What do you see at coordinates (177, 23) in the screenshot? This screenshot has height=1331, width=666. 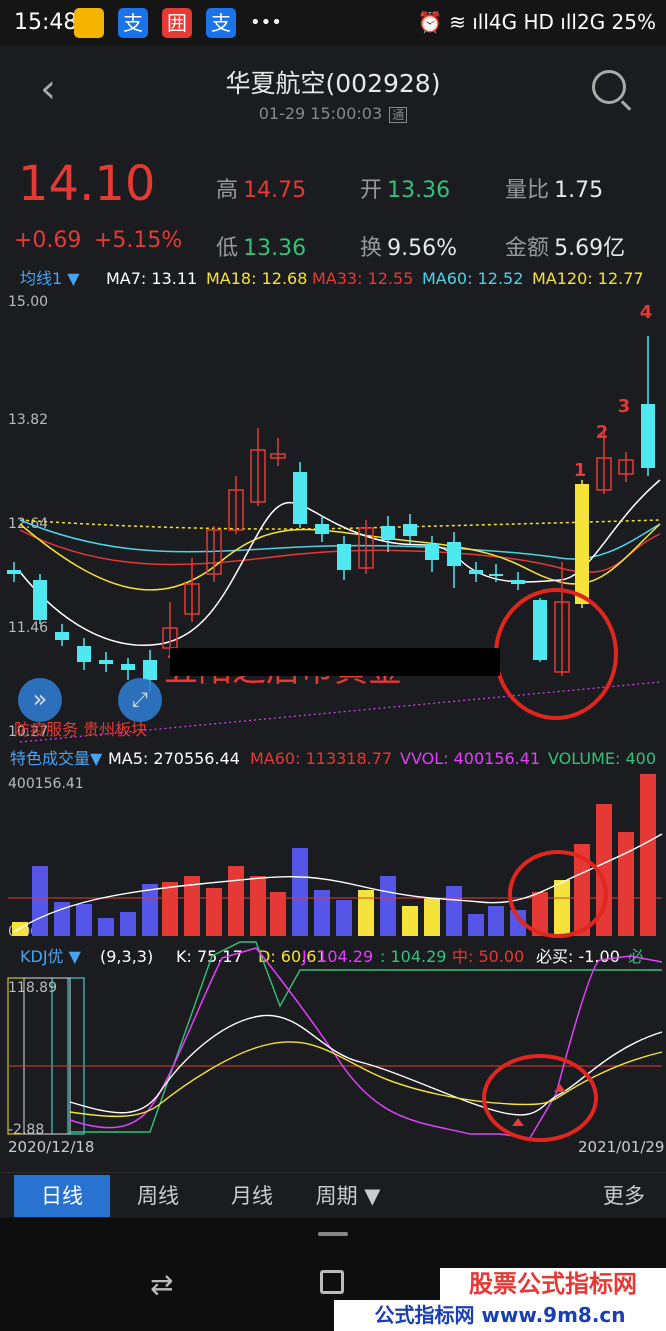 I see `calendar-app-icon: 囲` at bounding box center [177, 23].